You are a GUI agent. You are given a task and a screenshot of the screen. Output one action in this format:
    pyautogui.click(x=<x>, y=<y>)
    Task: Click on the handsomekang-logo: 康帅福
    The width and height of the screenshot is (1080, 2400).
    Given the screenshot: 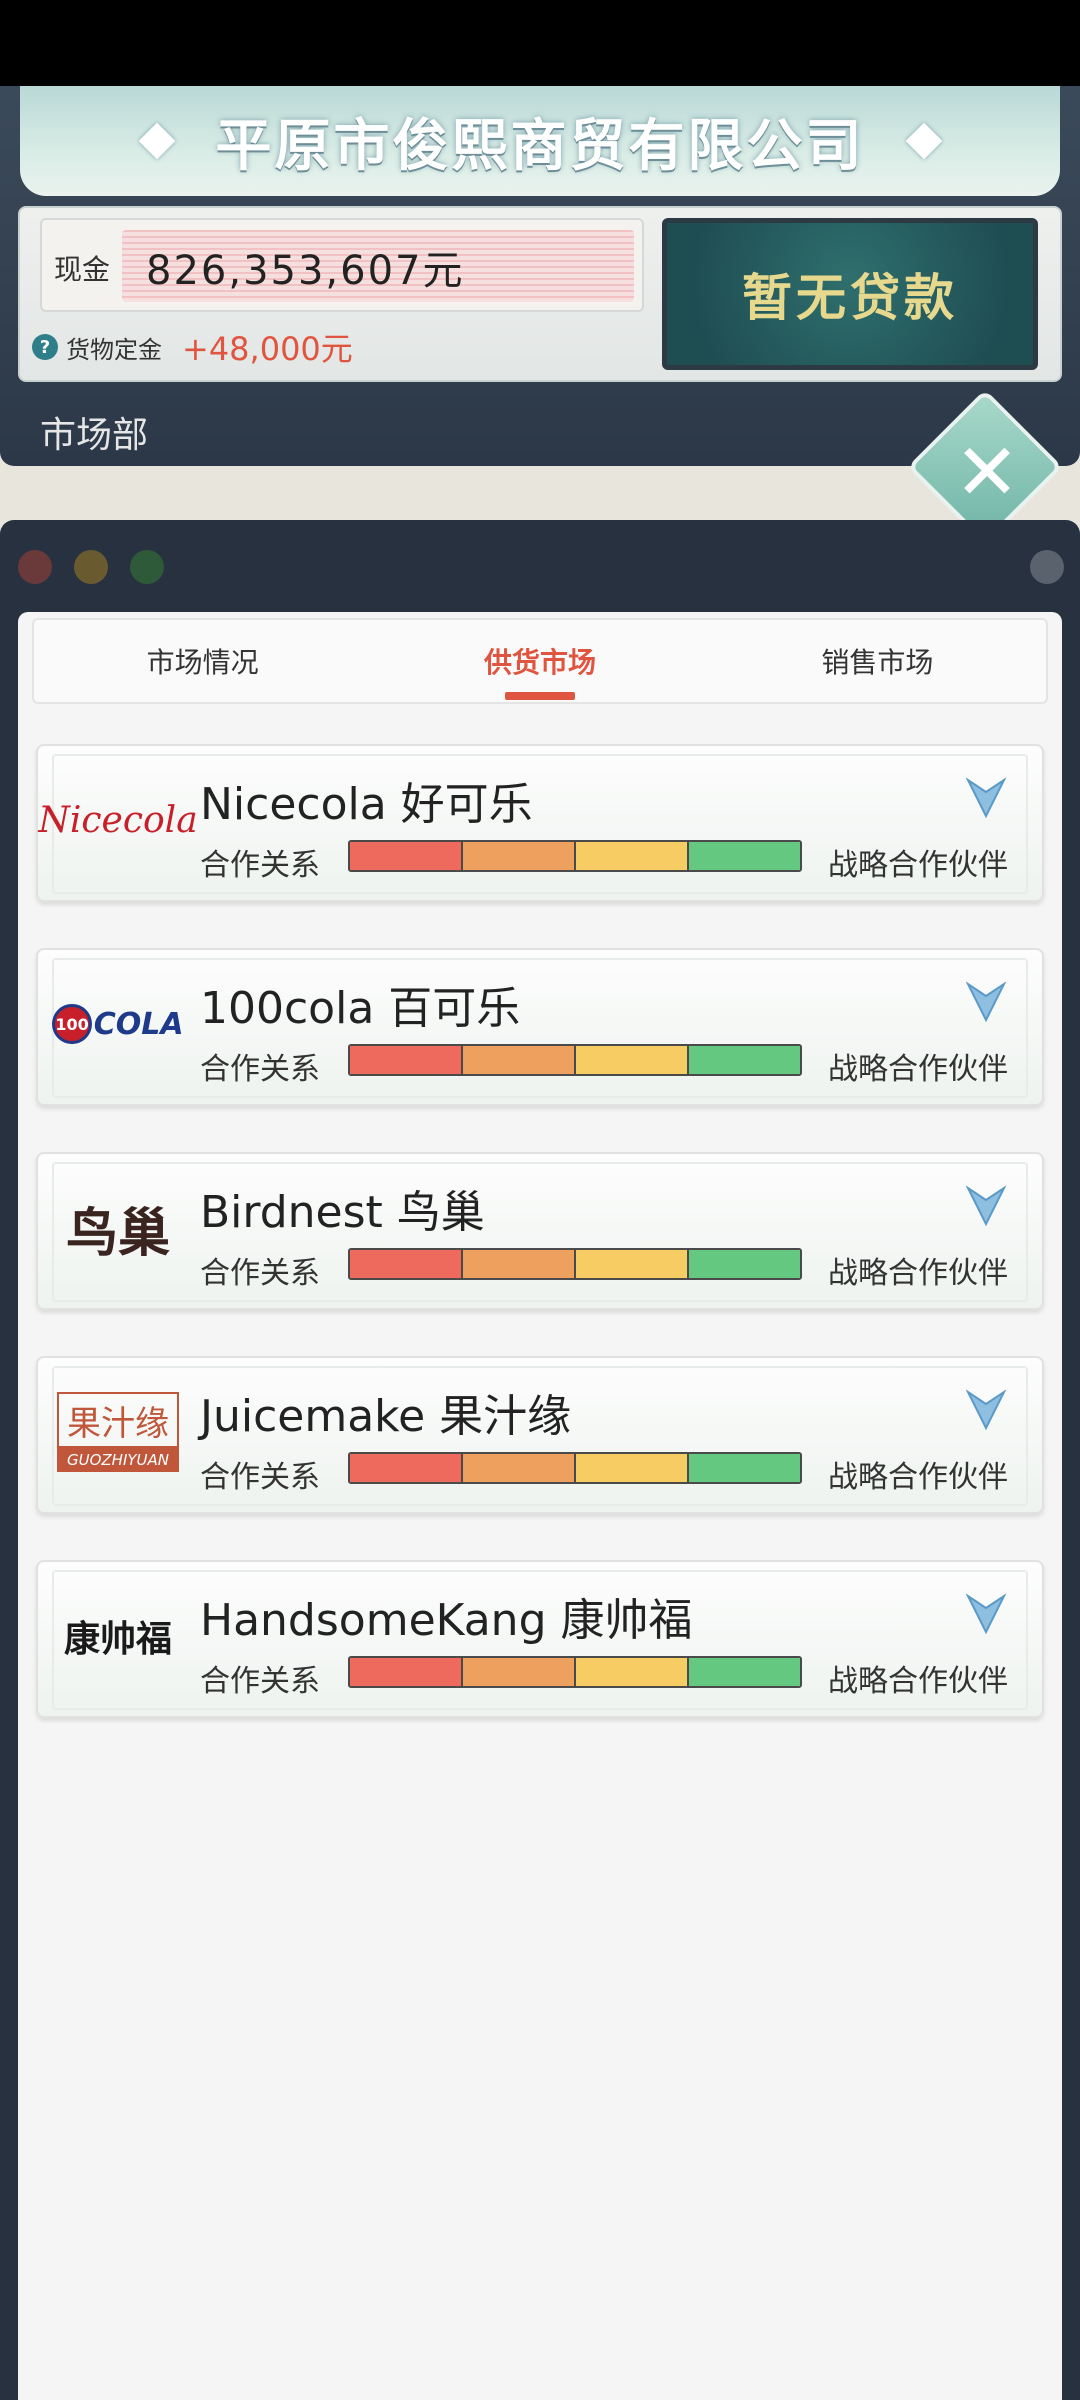 What is the action you would take?
    pyautogui.click(x=117, y=1639)
    